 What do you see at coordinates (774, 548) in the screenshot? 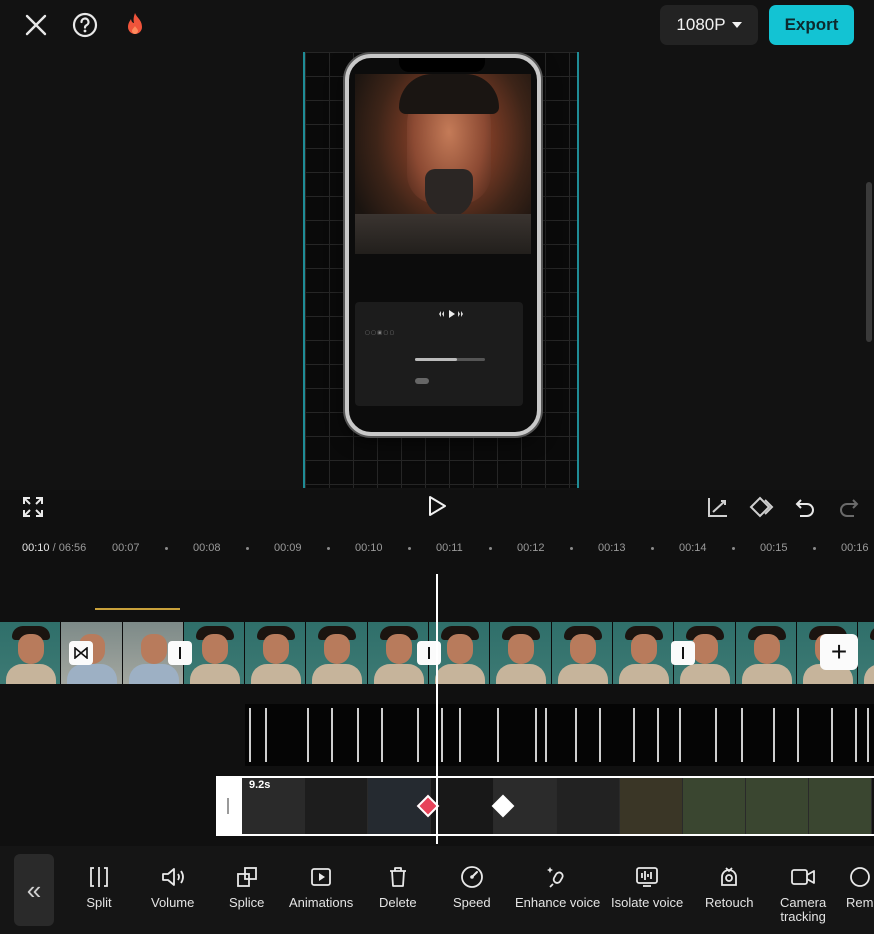
I see `tick-label: 00:15` at bounding box center [774, 548].